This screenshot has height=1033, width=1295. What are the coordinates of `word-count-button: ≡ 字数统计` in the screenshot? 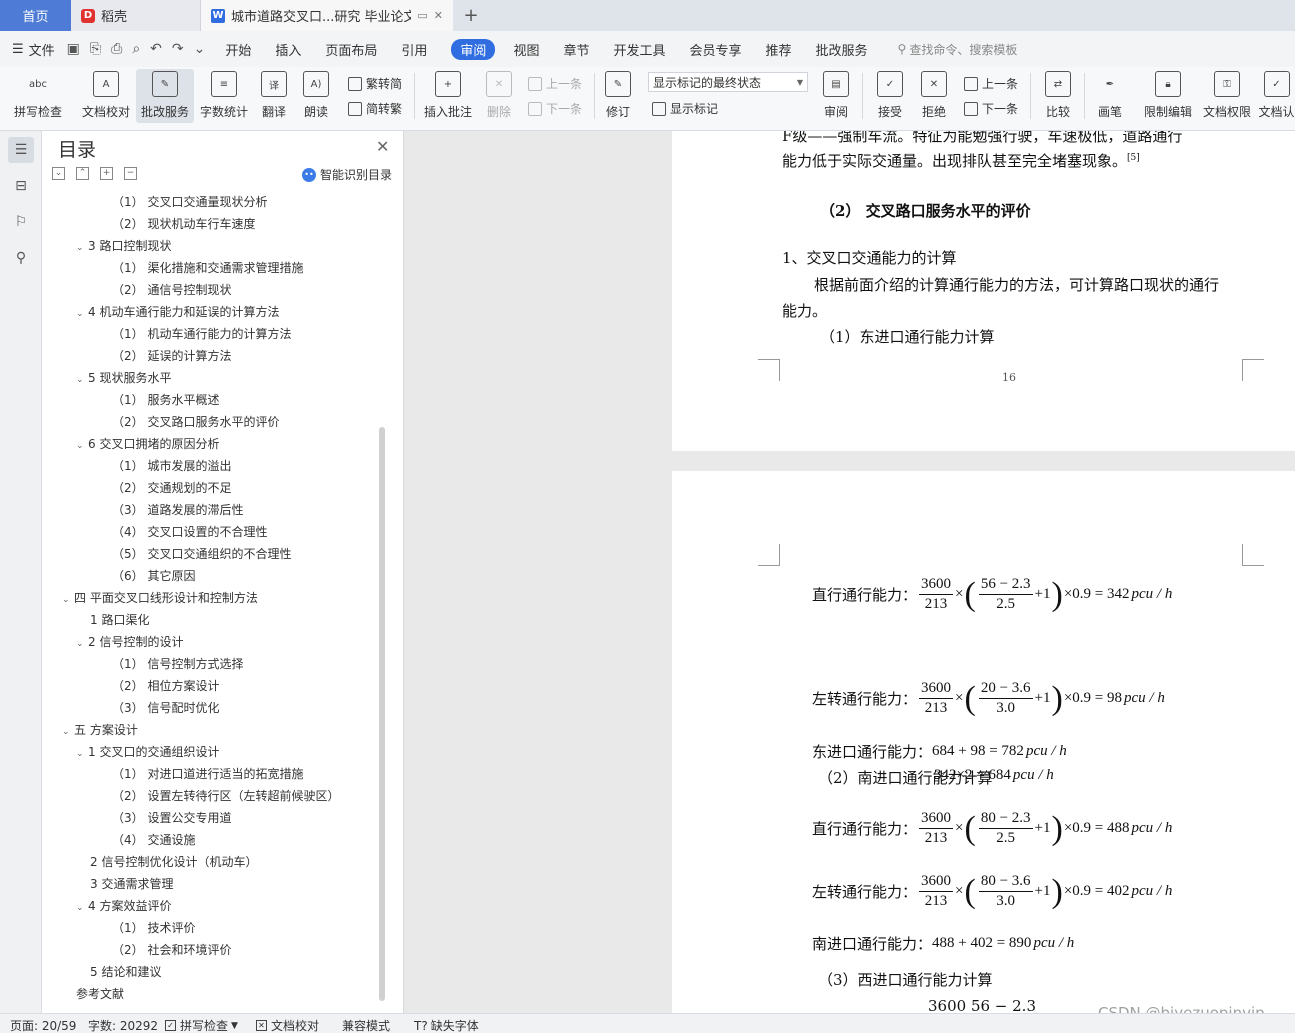 It's located at (224, 96).